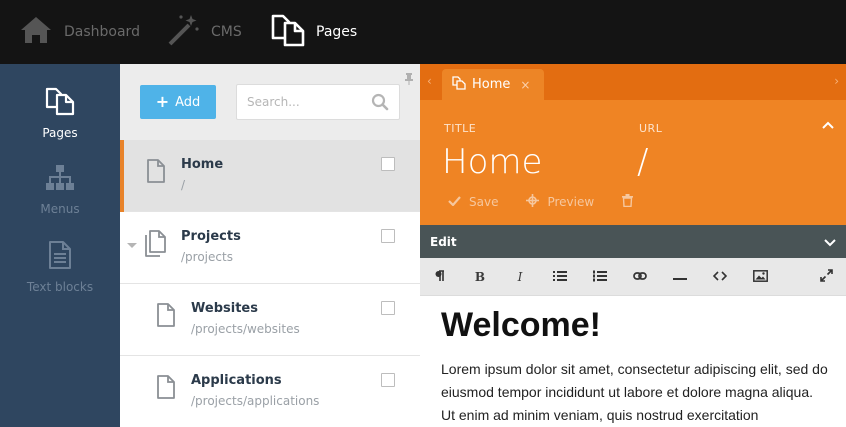 The width and height of the screenshot is (846, 427). I want to click on save-label: Save, so click(484, 202).